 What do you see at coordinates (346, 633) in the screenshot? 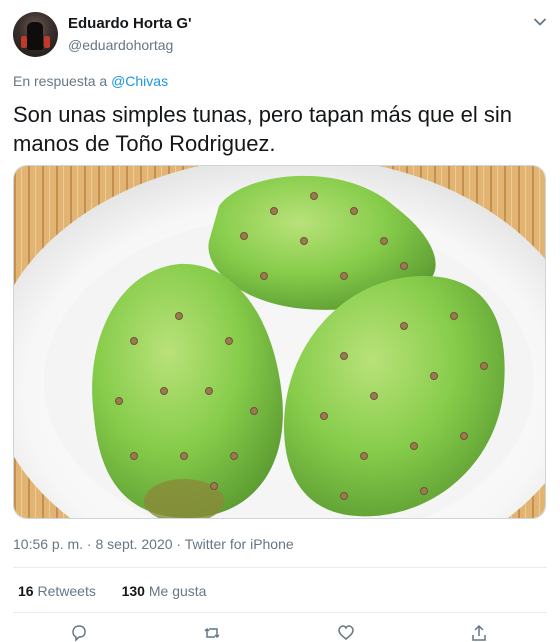
I see `heart-icon` at bounding box center [346, 633].